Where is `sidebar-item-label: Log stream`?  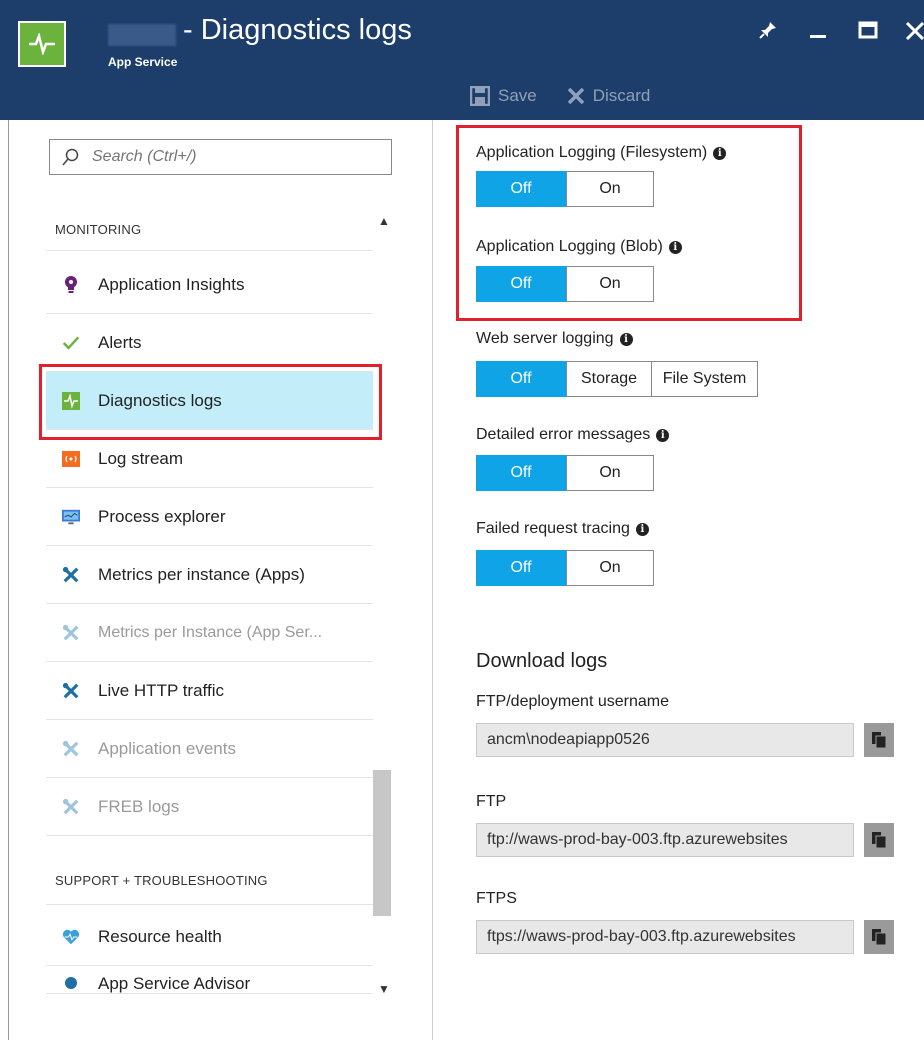 sidebar-item-label: Log stream is located at coordinates (141, 458).